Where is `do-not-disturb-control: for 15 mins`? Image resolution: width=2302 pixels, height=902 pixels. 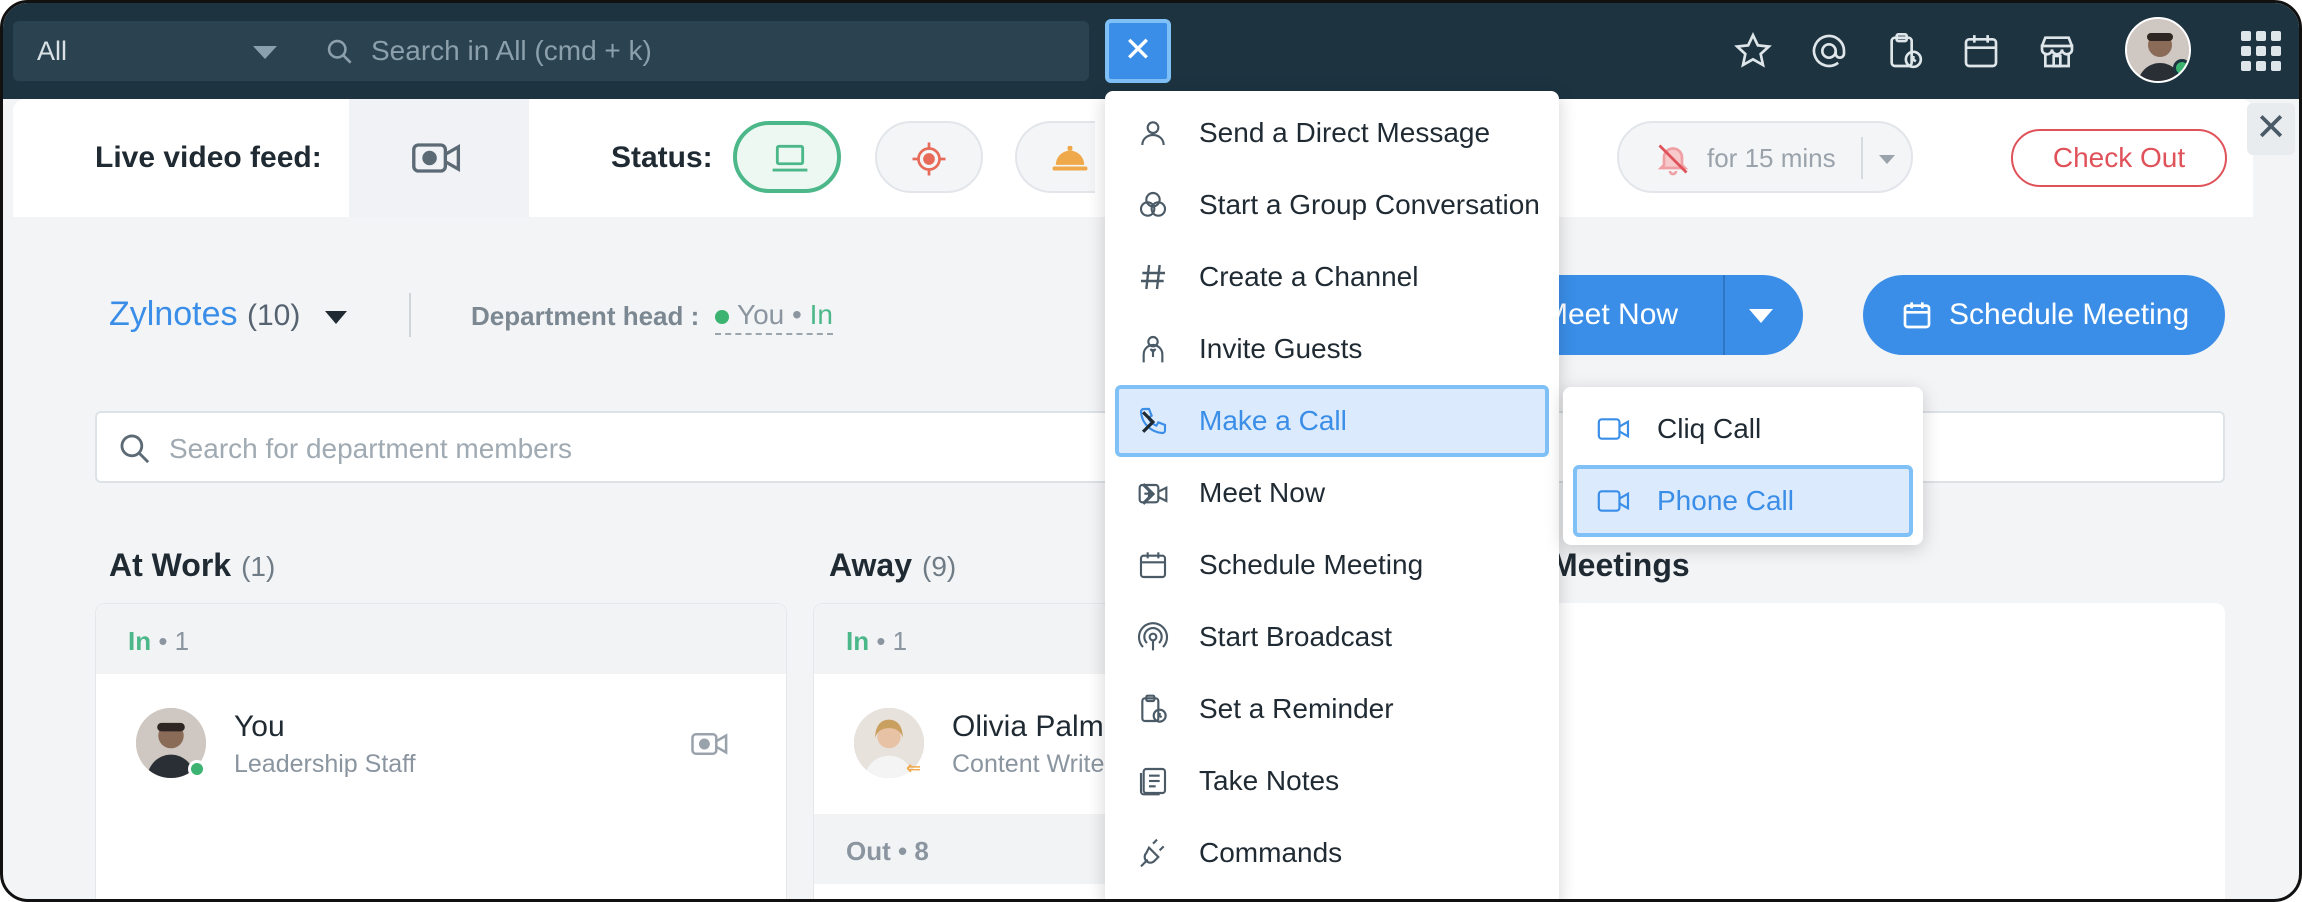
do-not-disturb-control: for 15 mins is located at coordinates (1765, 157).